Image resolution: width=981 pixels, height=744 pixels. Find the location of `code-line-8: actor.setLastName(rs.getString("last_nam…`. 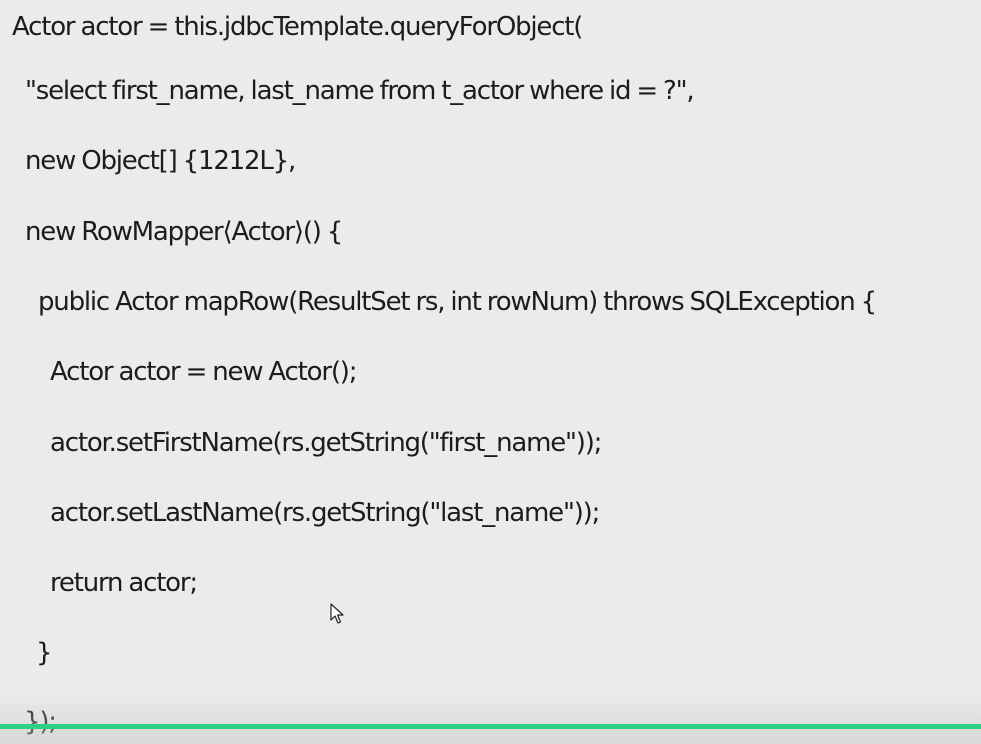

code-line-8: actor.setLastName(rs.getString("last_nam… is located at coordinates (325, 513).